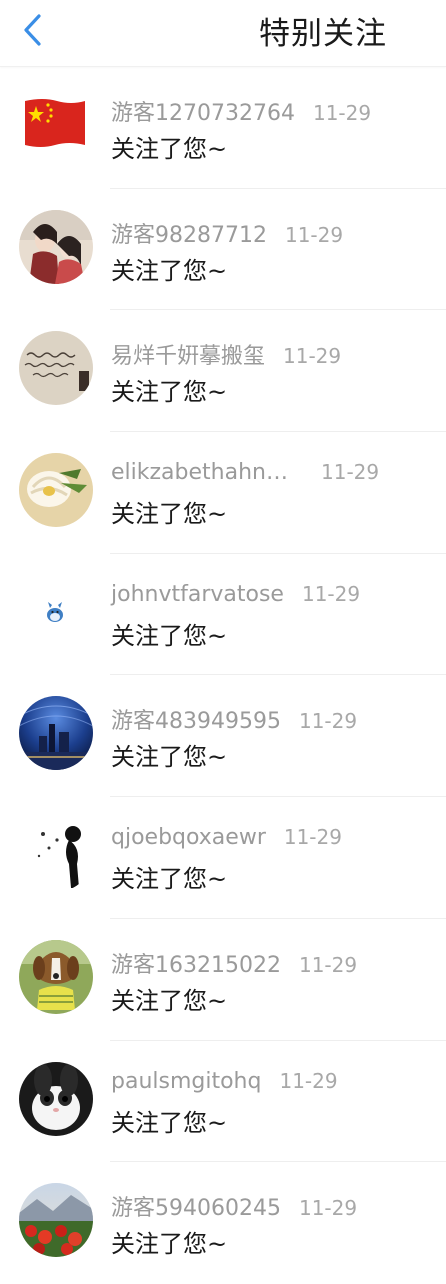  Describe the element at coordinates (56, 733) in the screenshot. I see `night-city-avatar` at that location.